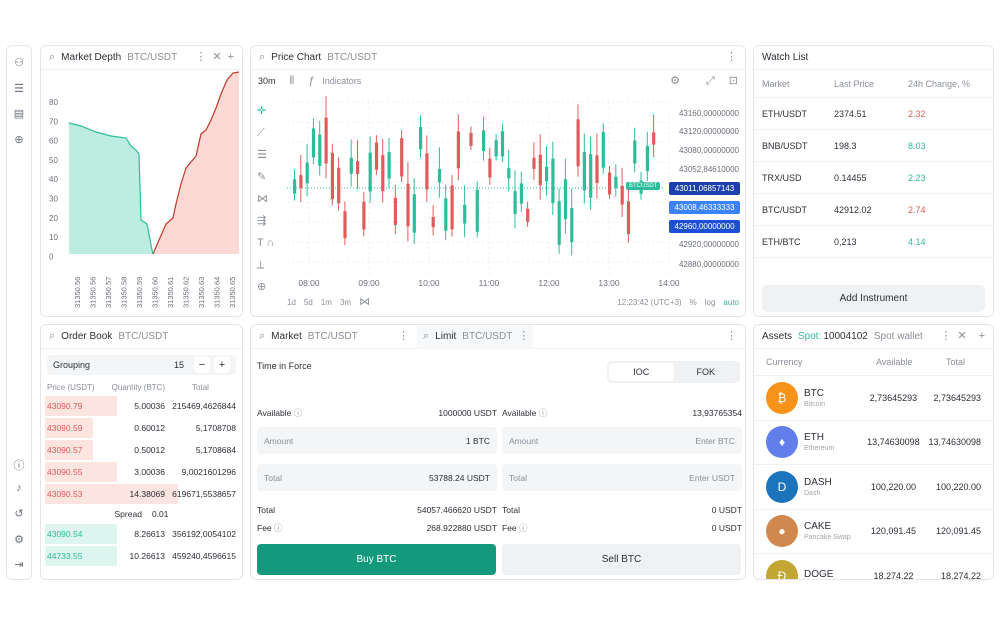 The image size is (1000, 629). What do you see at coordinates (377, 477) in the screenshot?
I see `buy-total-field: Total 53788.24 USDT` at bounding box center [377, 477].